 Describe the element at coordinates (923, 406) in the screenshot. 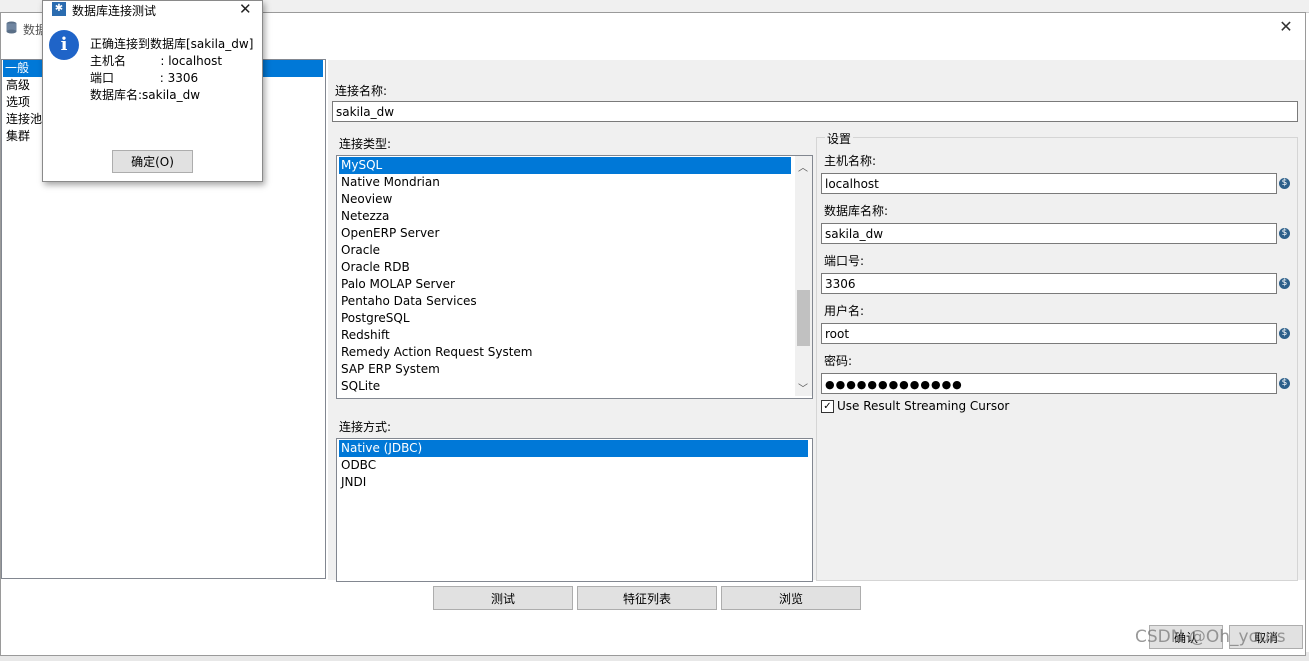

I see `streaming-cursor-label: Use Result Streaming Cursor` at that location.